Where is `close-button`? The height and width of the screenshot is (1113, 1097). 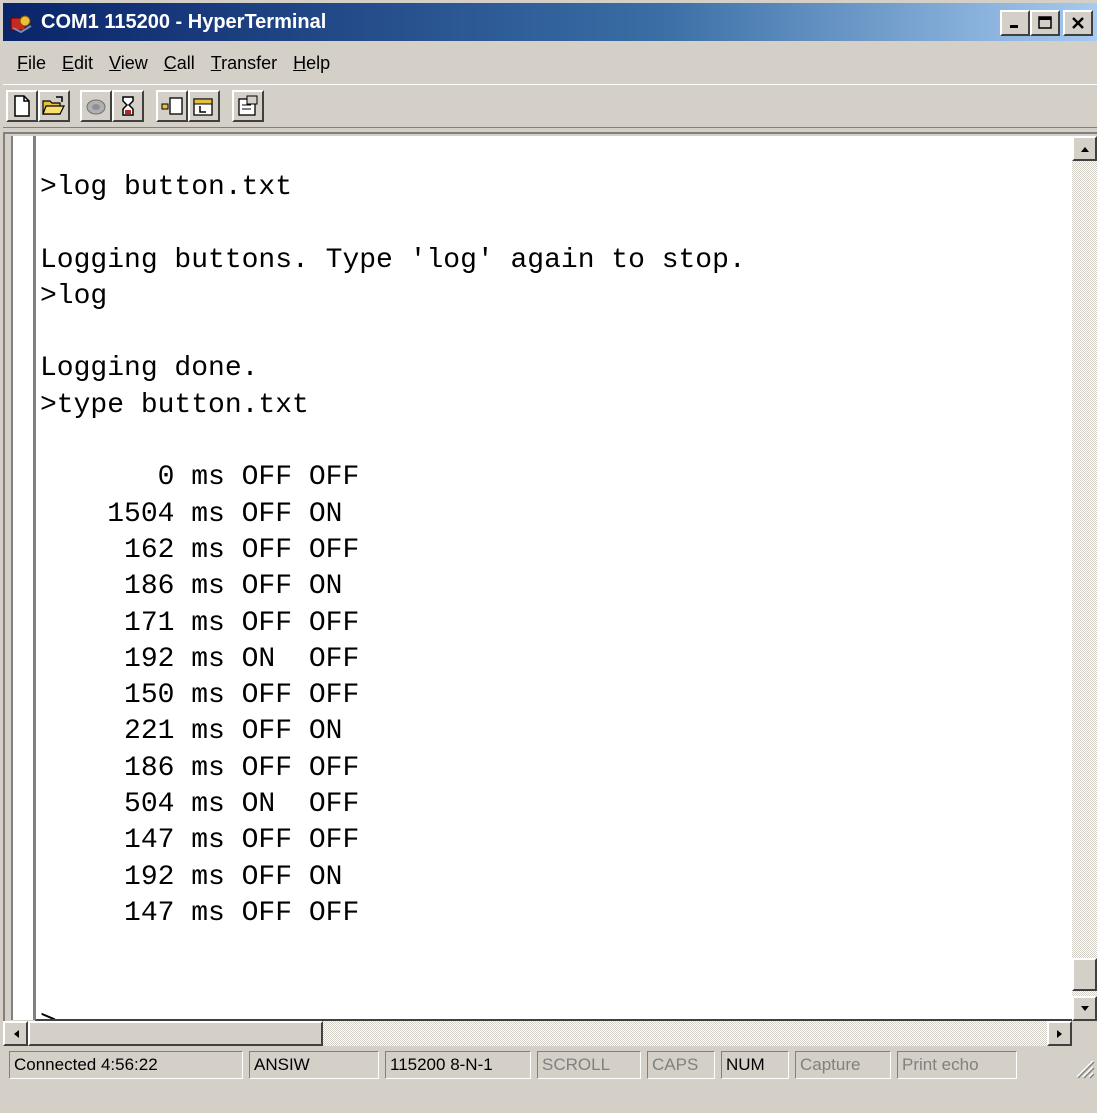 close-button is located at coordinates (1078, 23).